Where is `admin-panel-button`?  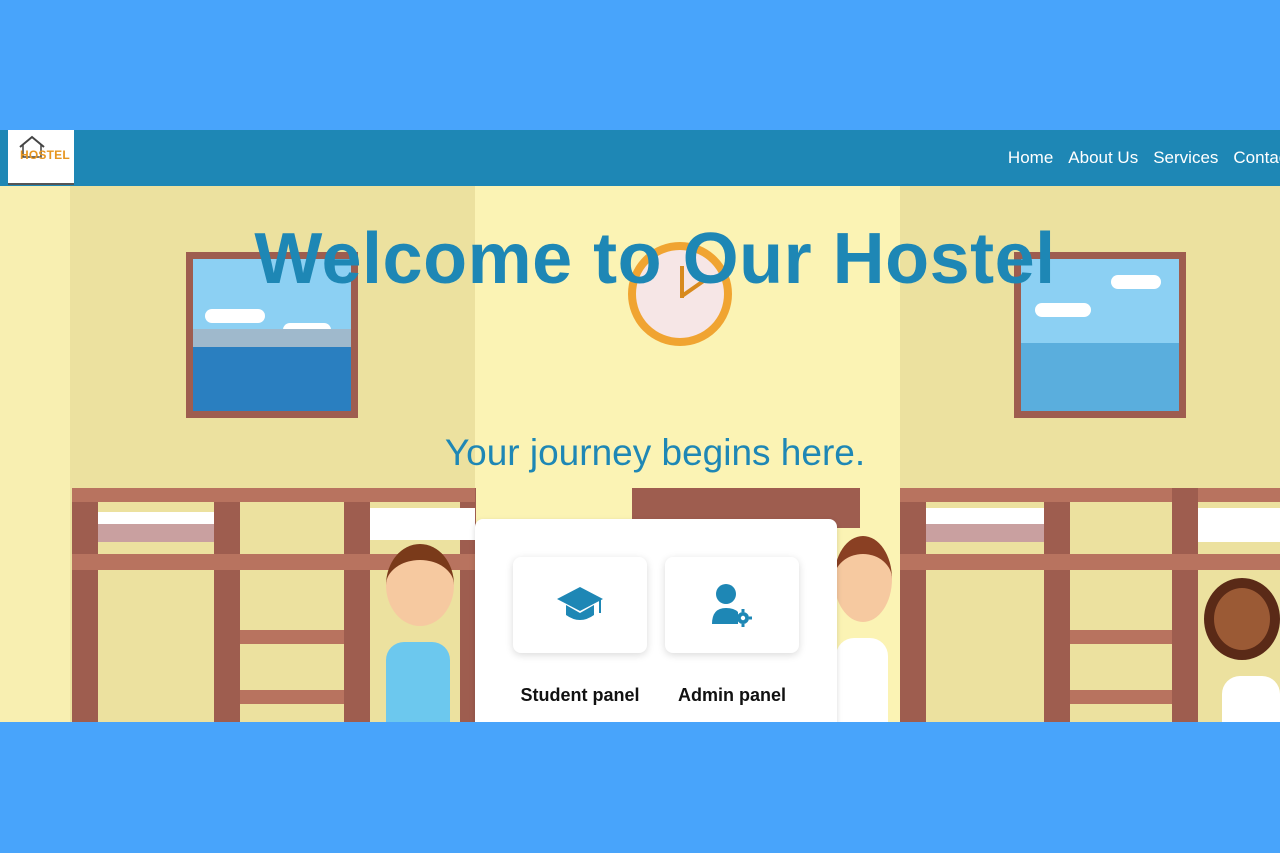
admin-panel-button is located at coordinates (732, 605).